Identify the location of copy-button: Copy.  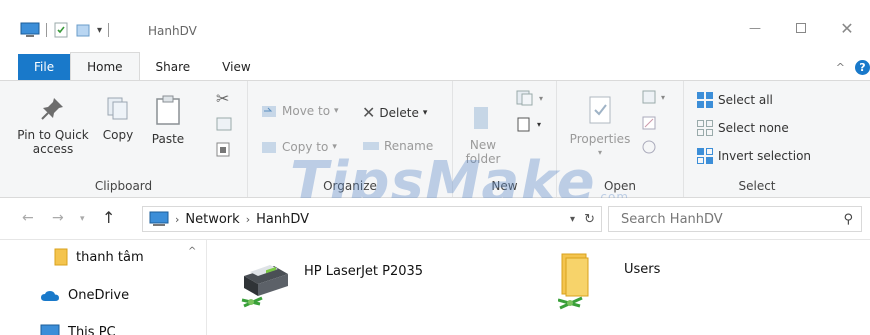
(118, 118).